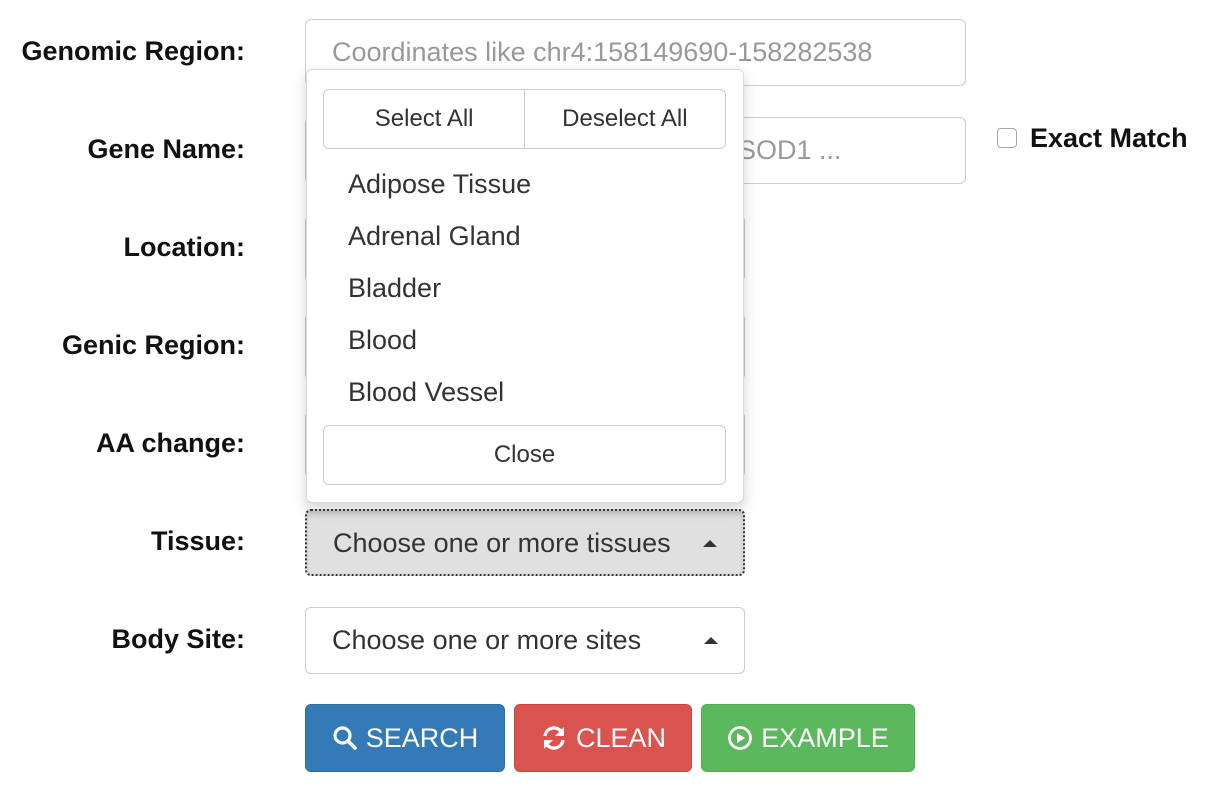 This screenshot has height=800, width=1212. What do you see at coordinates (345, 738) in the screenshot?
I see `search-icon` at bounding box center [345, 738].